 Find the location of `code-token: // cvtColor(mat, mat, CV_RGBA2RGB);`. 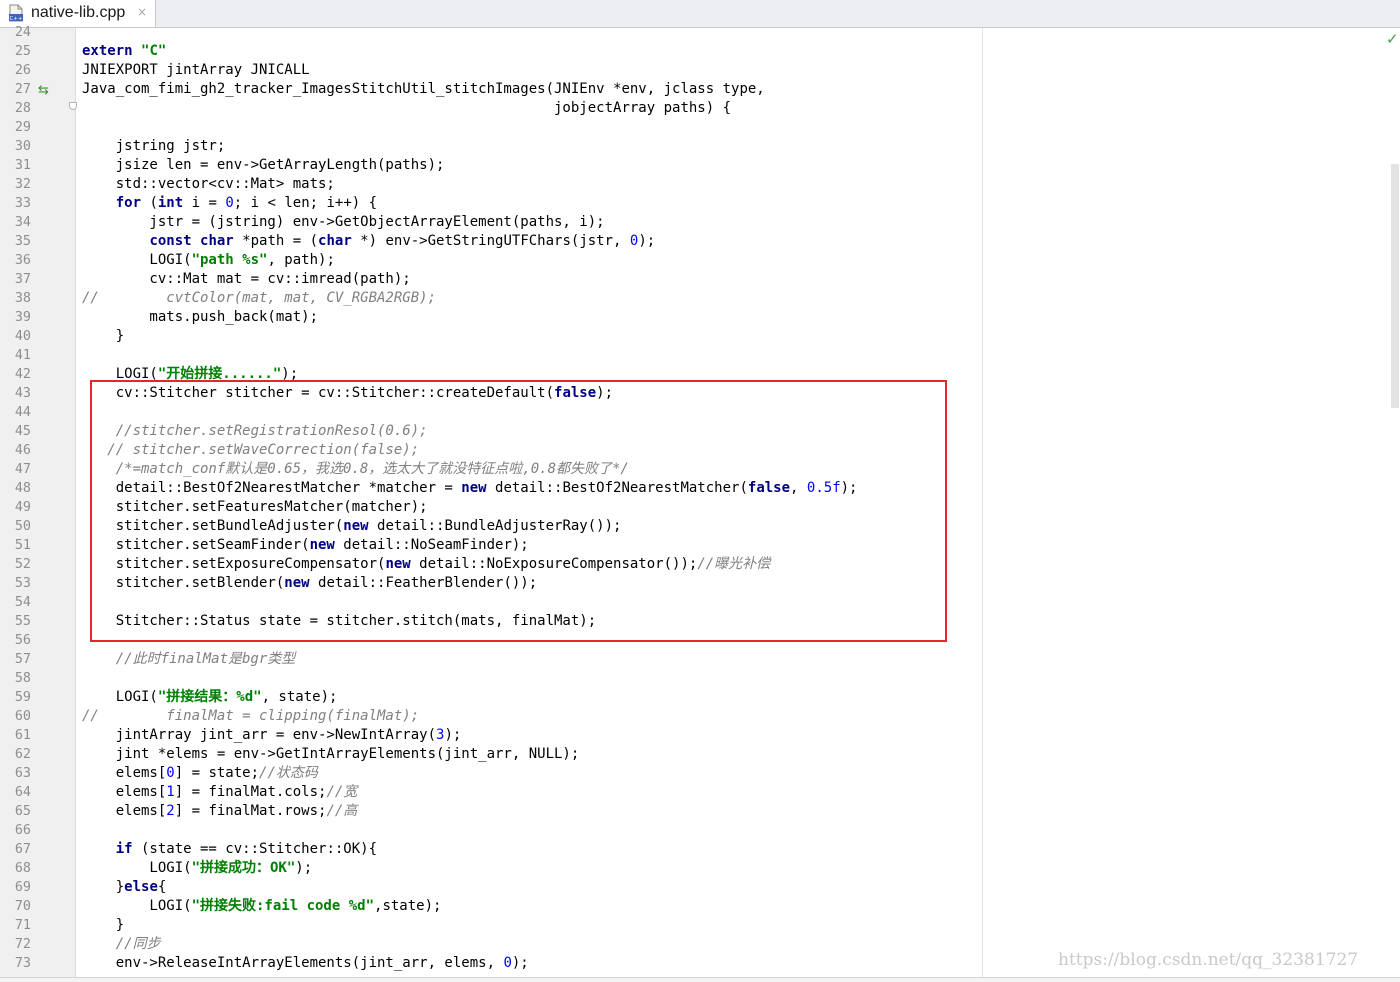

code-token: // cvtColor(mat, mat, CV_RGBA2RGB); is located at coordinates (259, 298).